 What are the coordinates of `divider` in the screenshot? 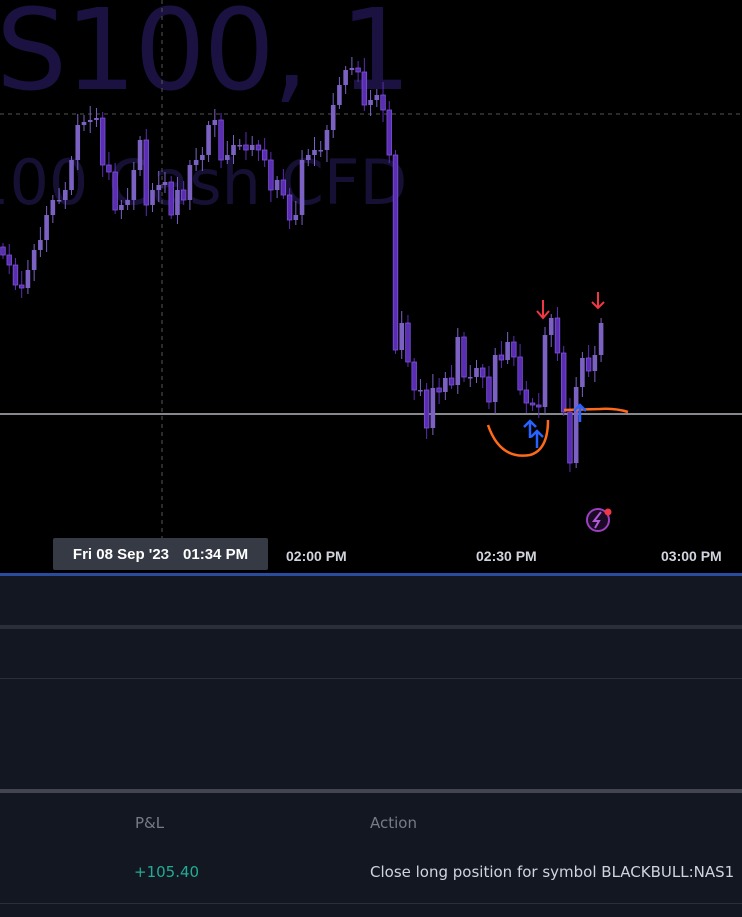 It's located at (371, 678).